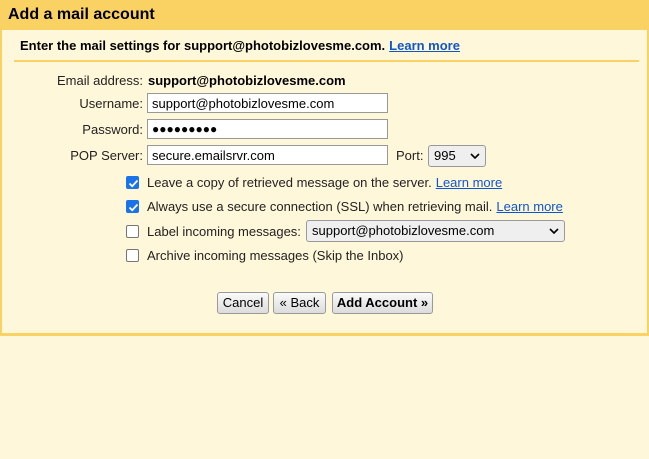  I want to click on username-field, so click(267, 103).